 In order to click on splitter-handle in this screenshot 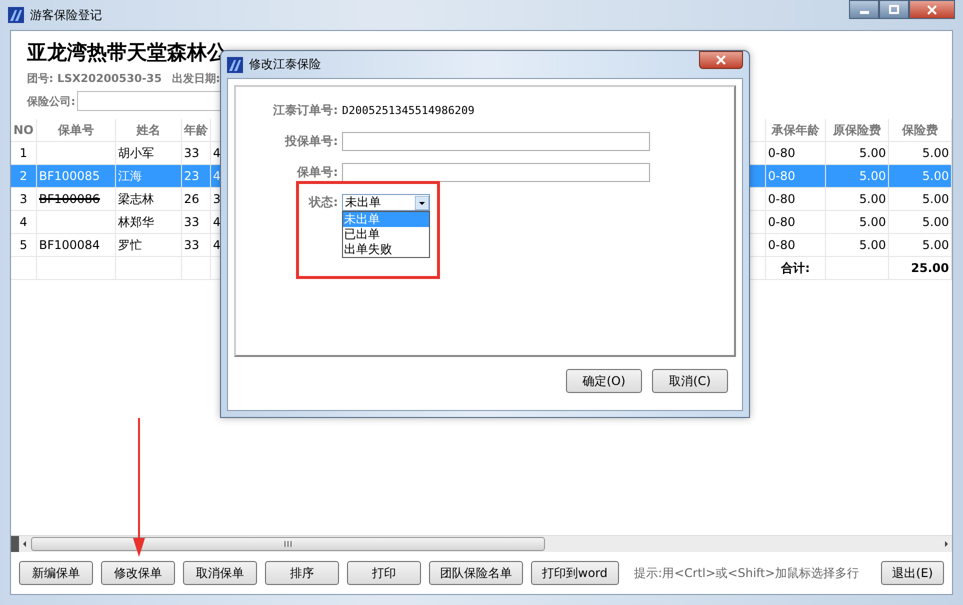, I will do `click(15, 544)`.